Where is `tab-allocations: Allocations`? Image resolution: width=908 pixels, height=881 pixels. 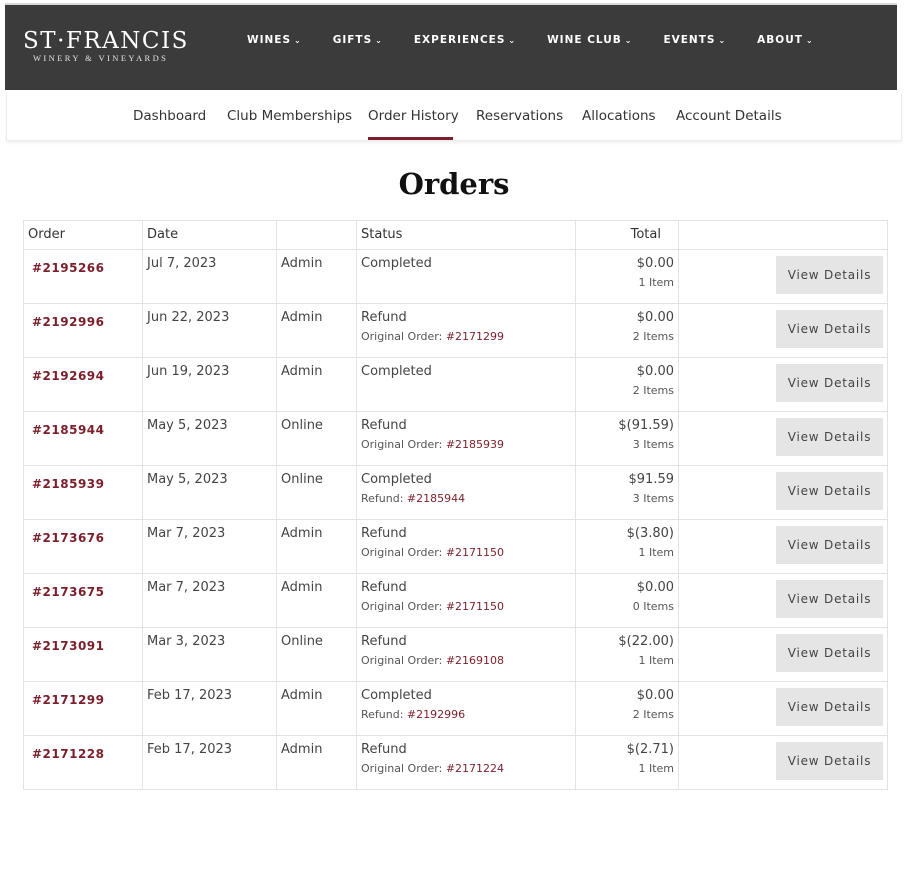
tab-allocations: Allocations is located at coordinates (619, 116).